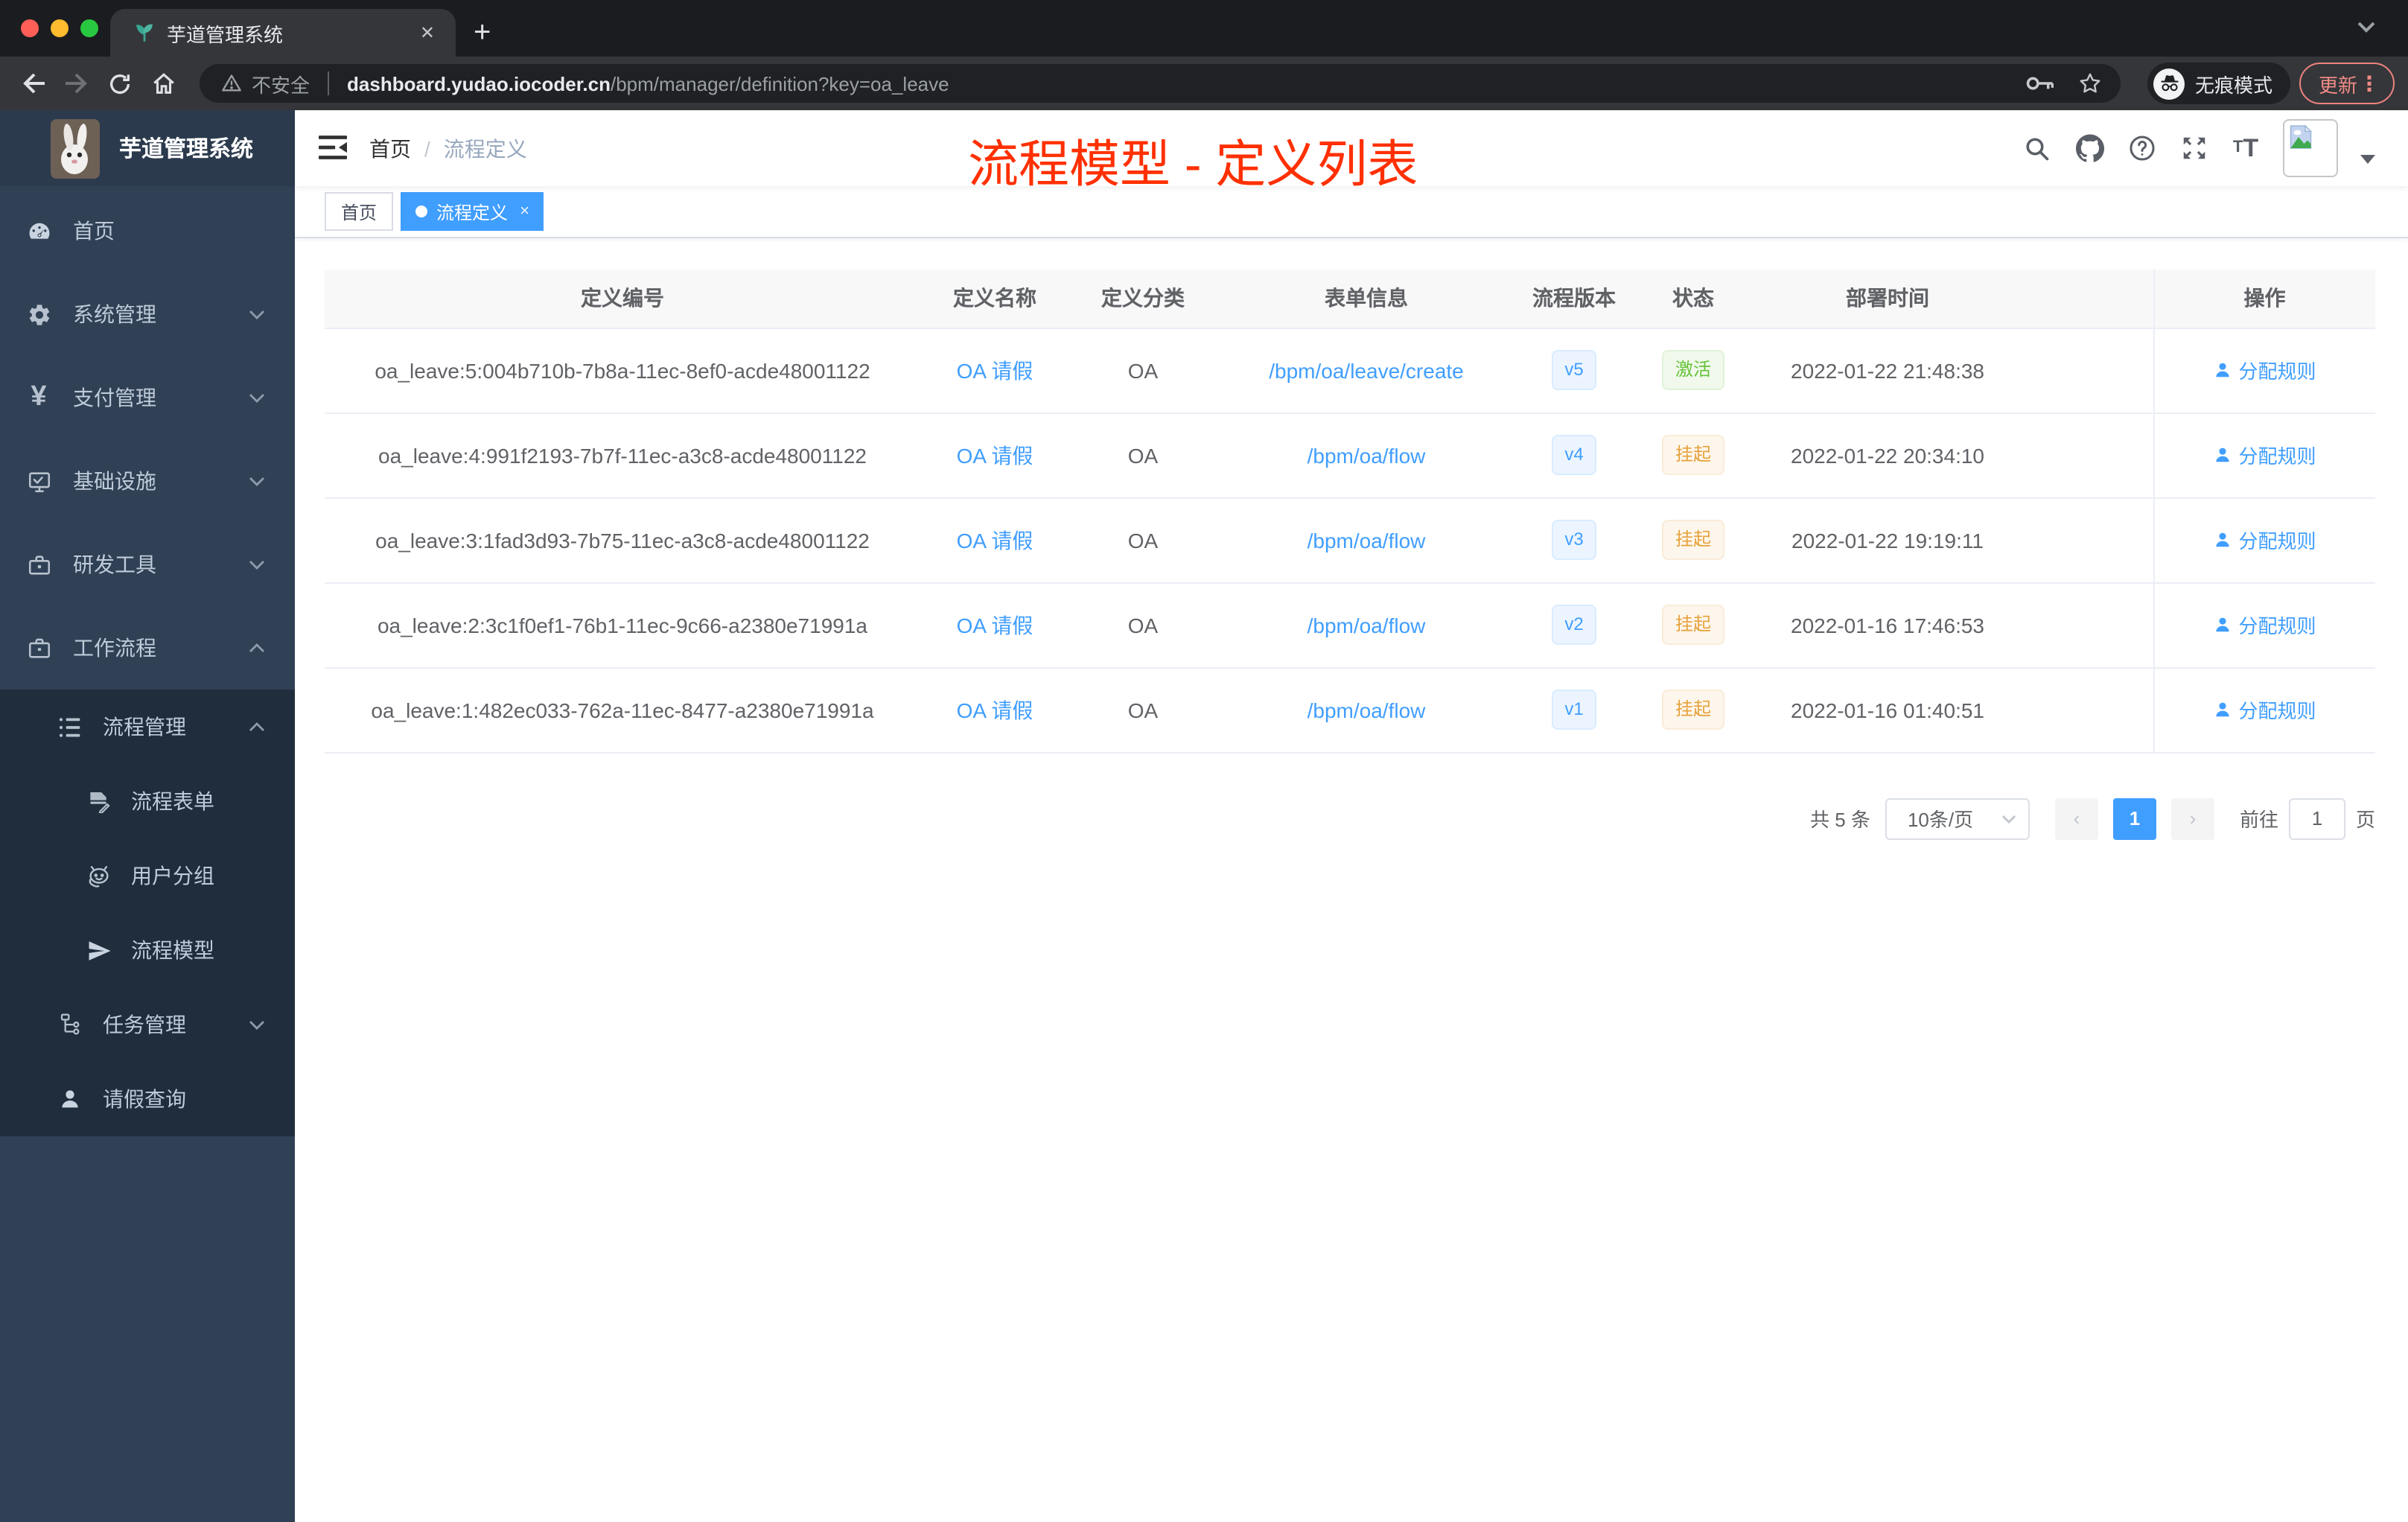 This screenshot has width=2408, height=1522. I want to click on search-icon, so click(2037, 148).